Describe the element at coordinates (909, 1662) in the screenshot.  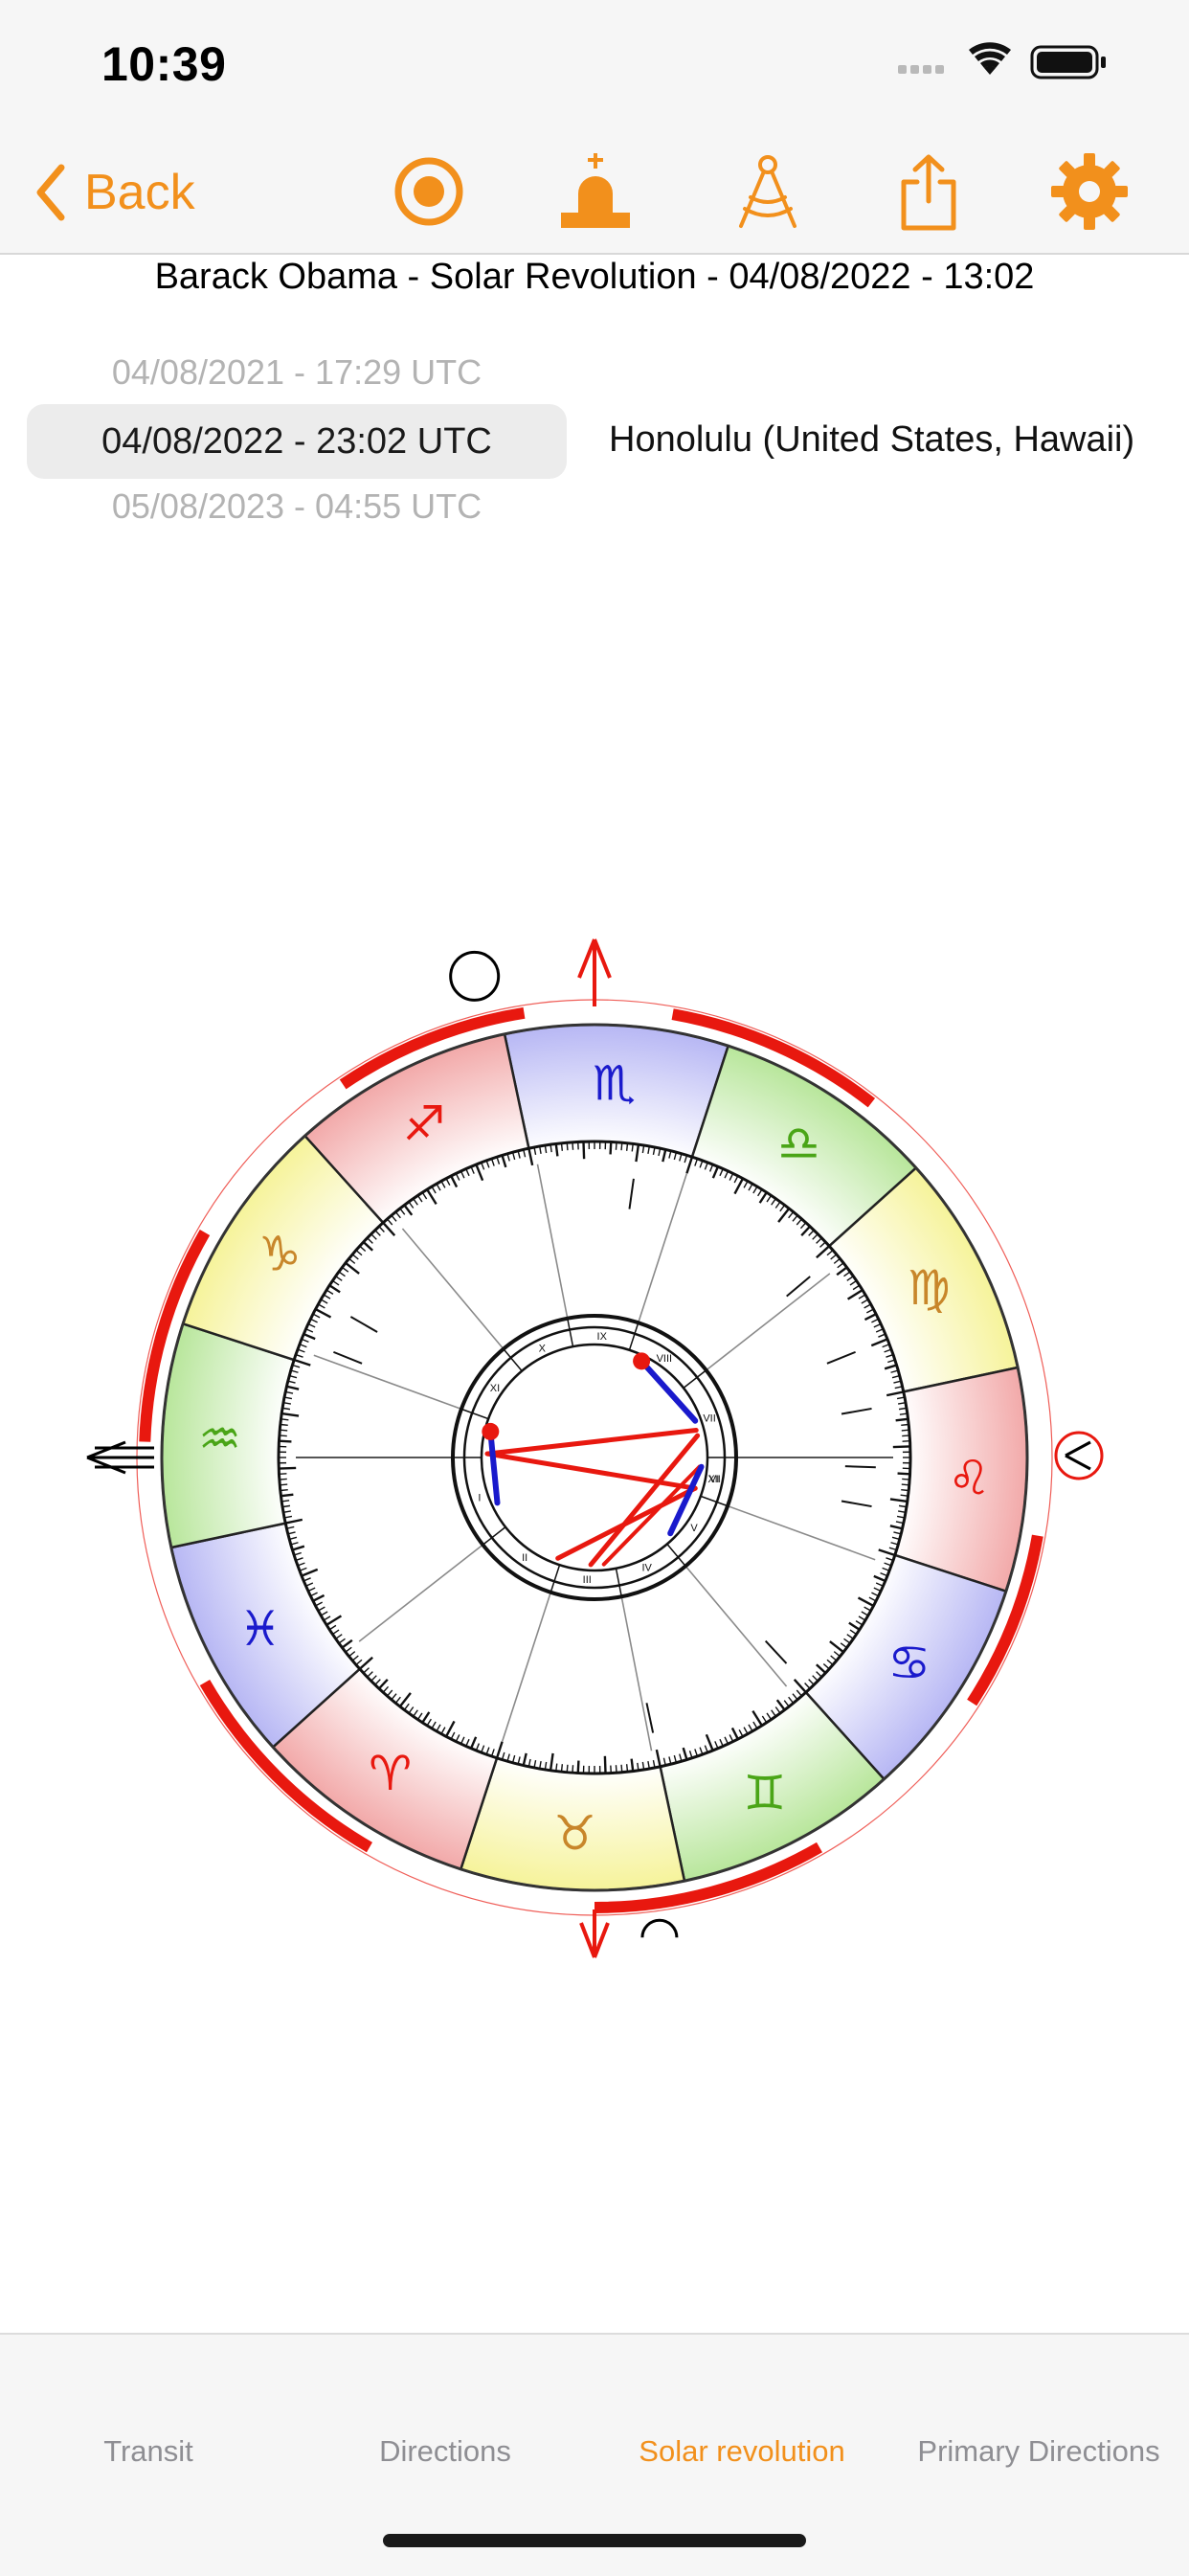
I see `zodiac-glyph-cancer-icon: ♋` at that location.